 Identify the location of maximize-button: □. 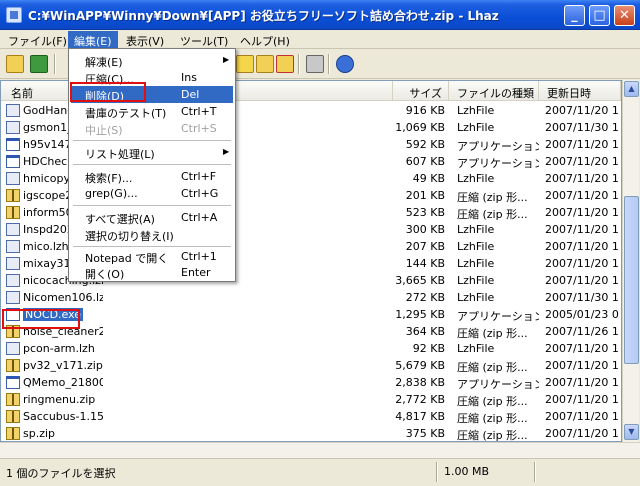
(599, 15).